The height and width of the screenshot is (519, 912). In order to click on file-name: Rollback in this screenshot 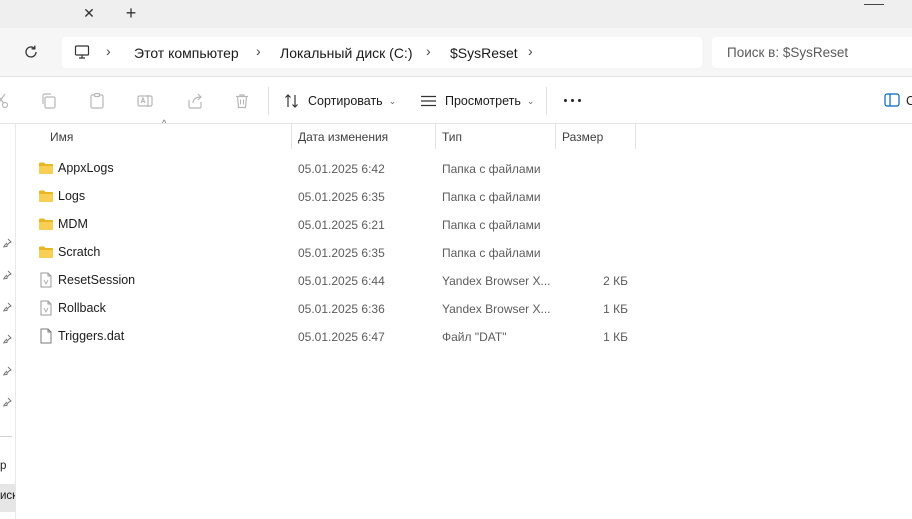, I will do `click(82, 308)`.